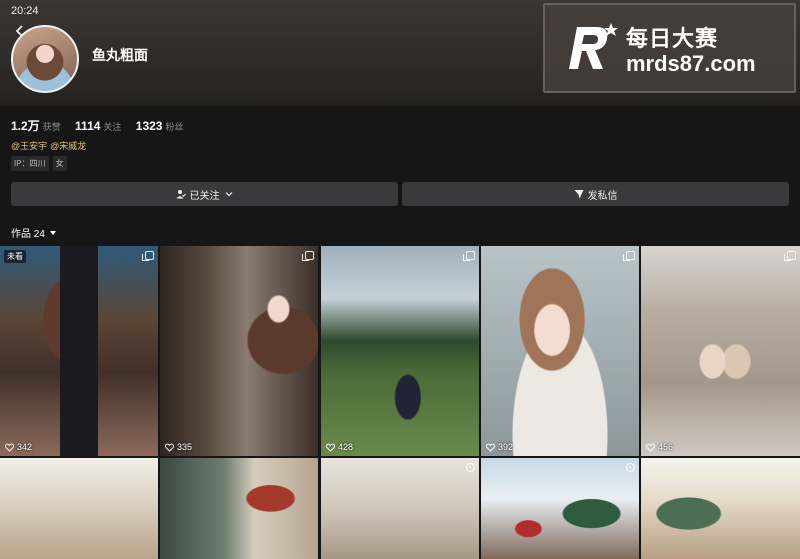 The image size is (800, 559). I want to click on post-tile: 456, so click(720, 351).